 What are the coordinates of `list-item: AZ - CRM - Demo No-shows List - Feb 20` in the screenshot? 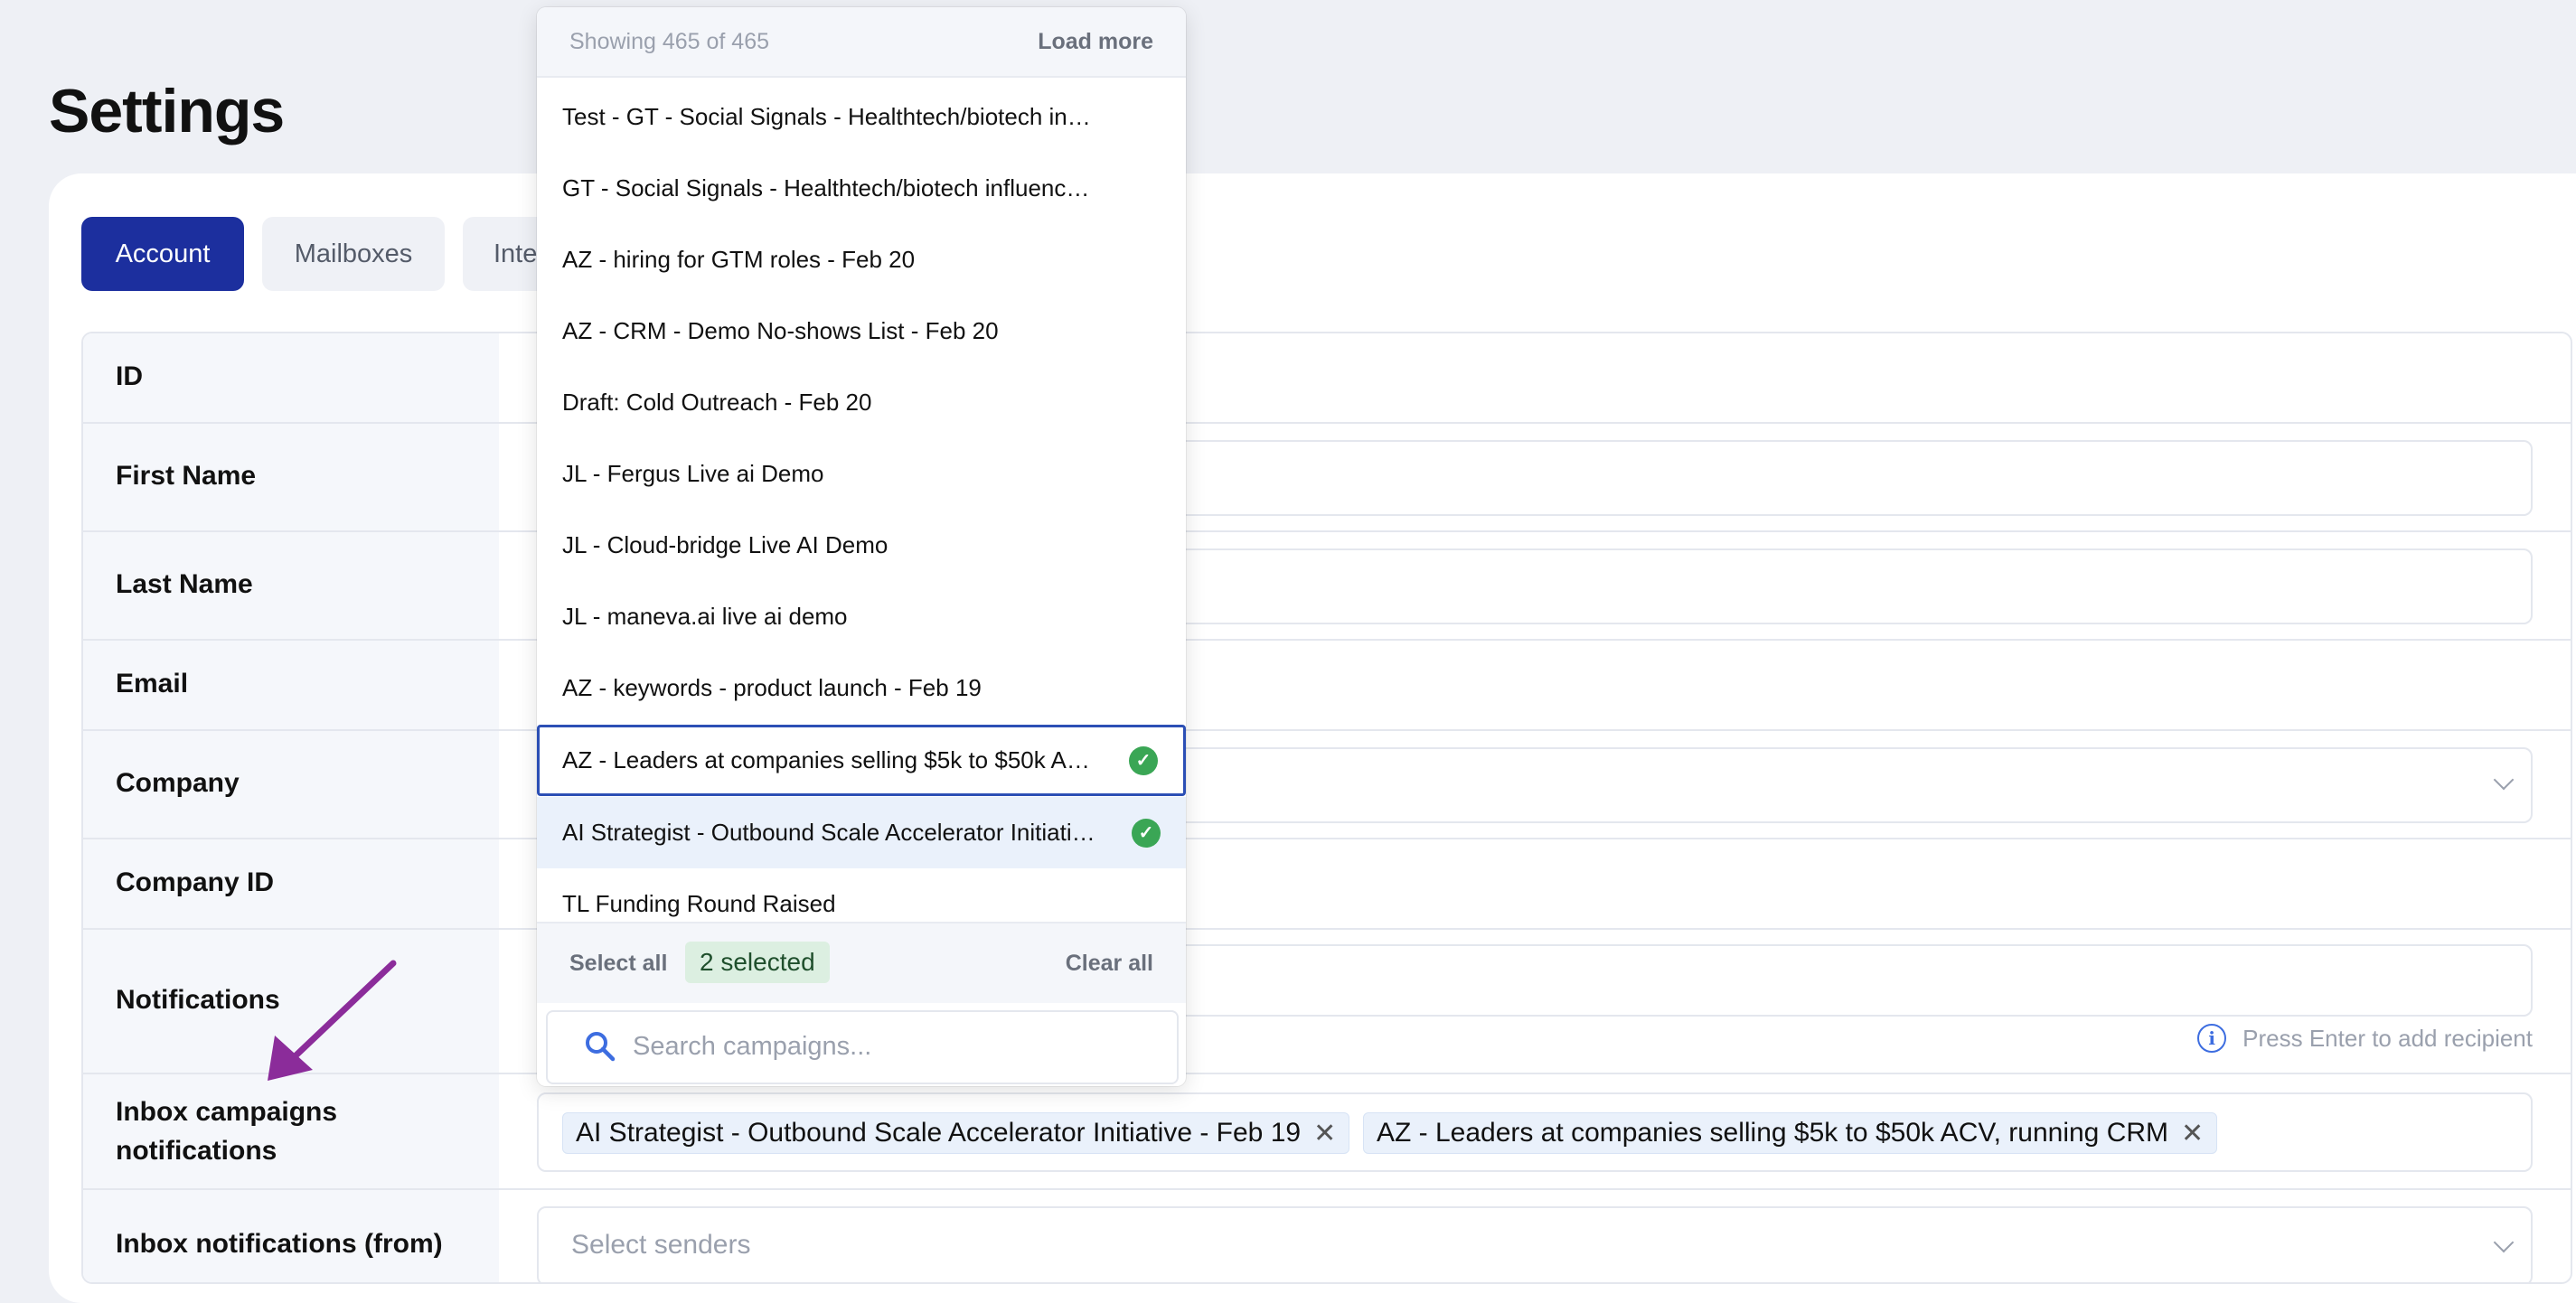 It's located at (862, 331).